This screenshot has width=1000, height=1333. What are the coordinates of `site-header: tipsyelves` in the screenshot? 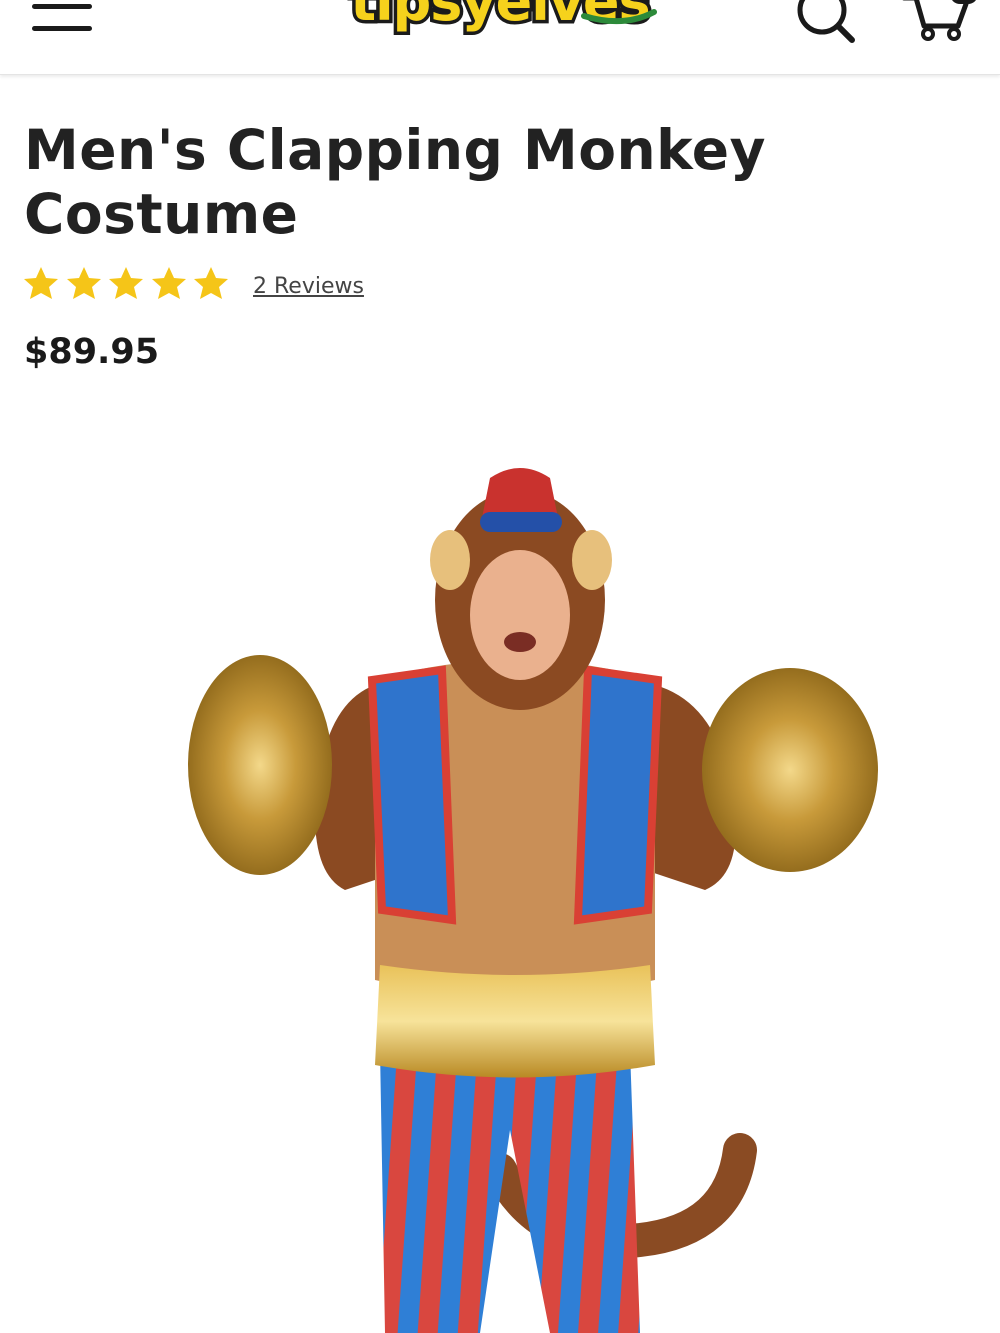 It's located at (500, 37).